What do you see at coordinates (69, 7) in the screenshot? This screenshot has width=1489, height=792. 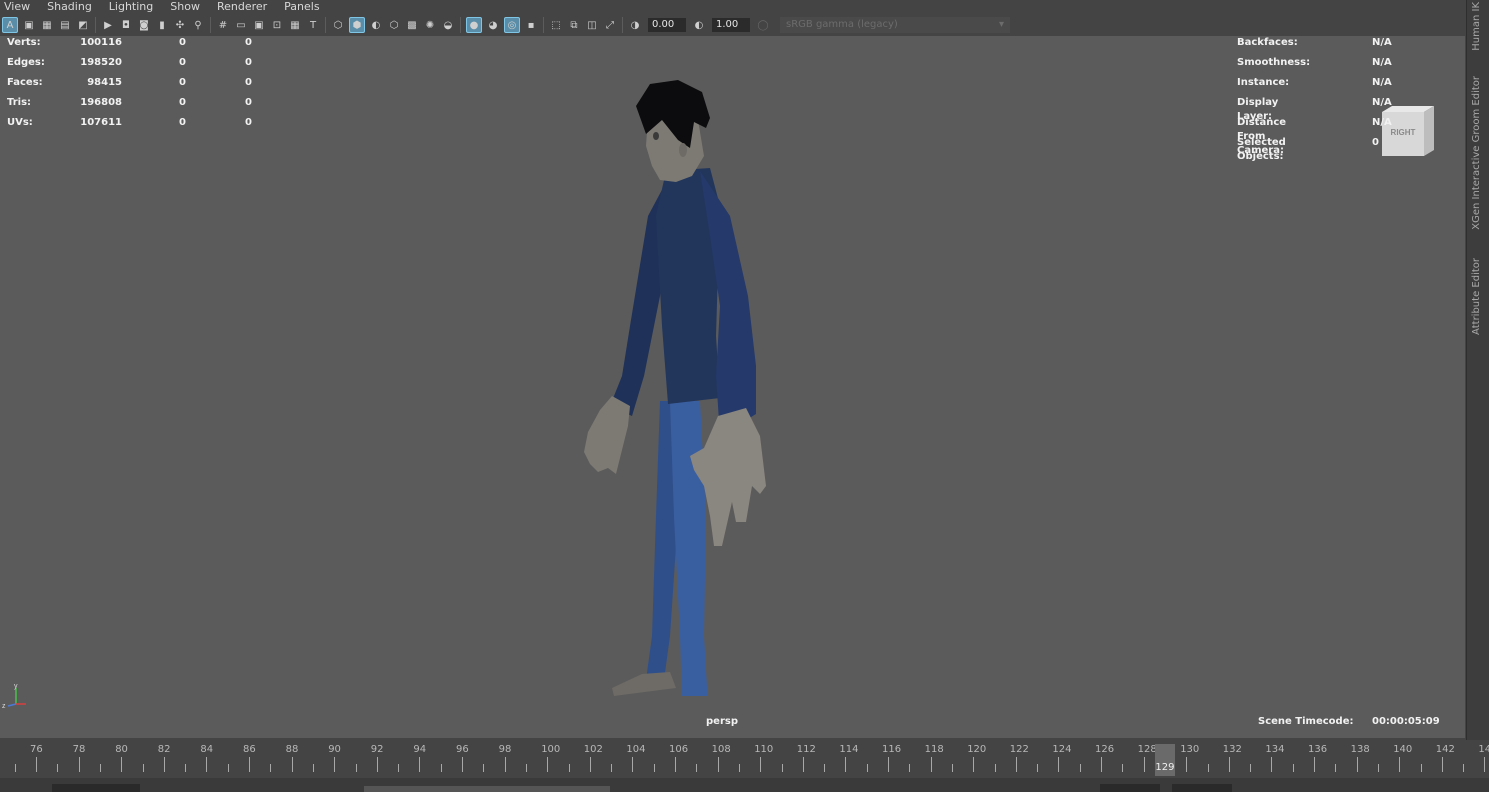 I see `menu-shading: Shading` at bounding box center [69, 7].